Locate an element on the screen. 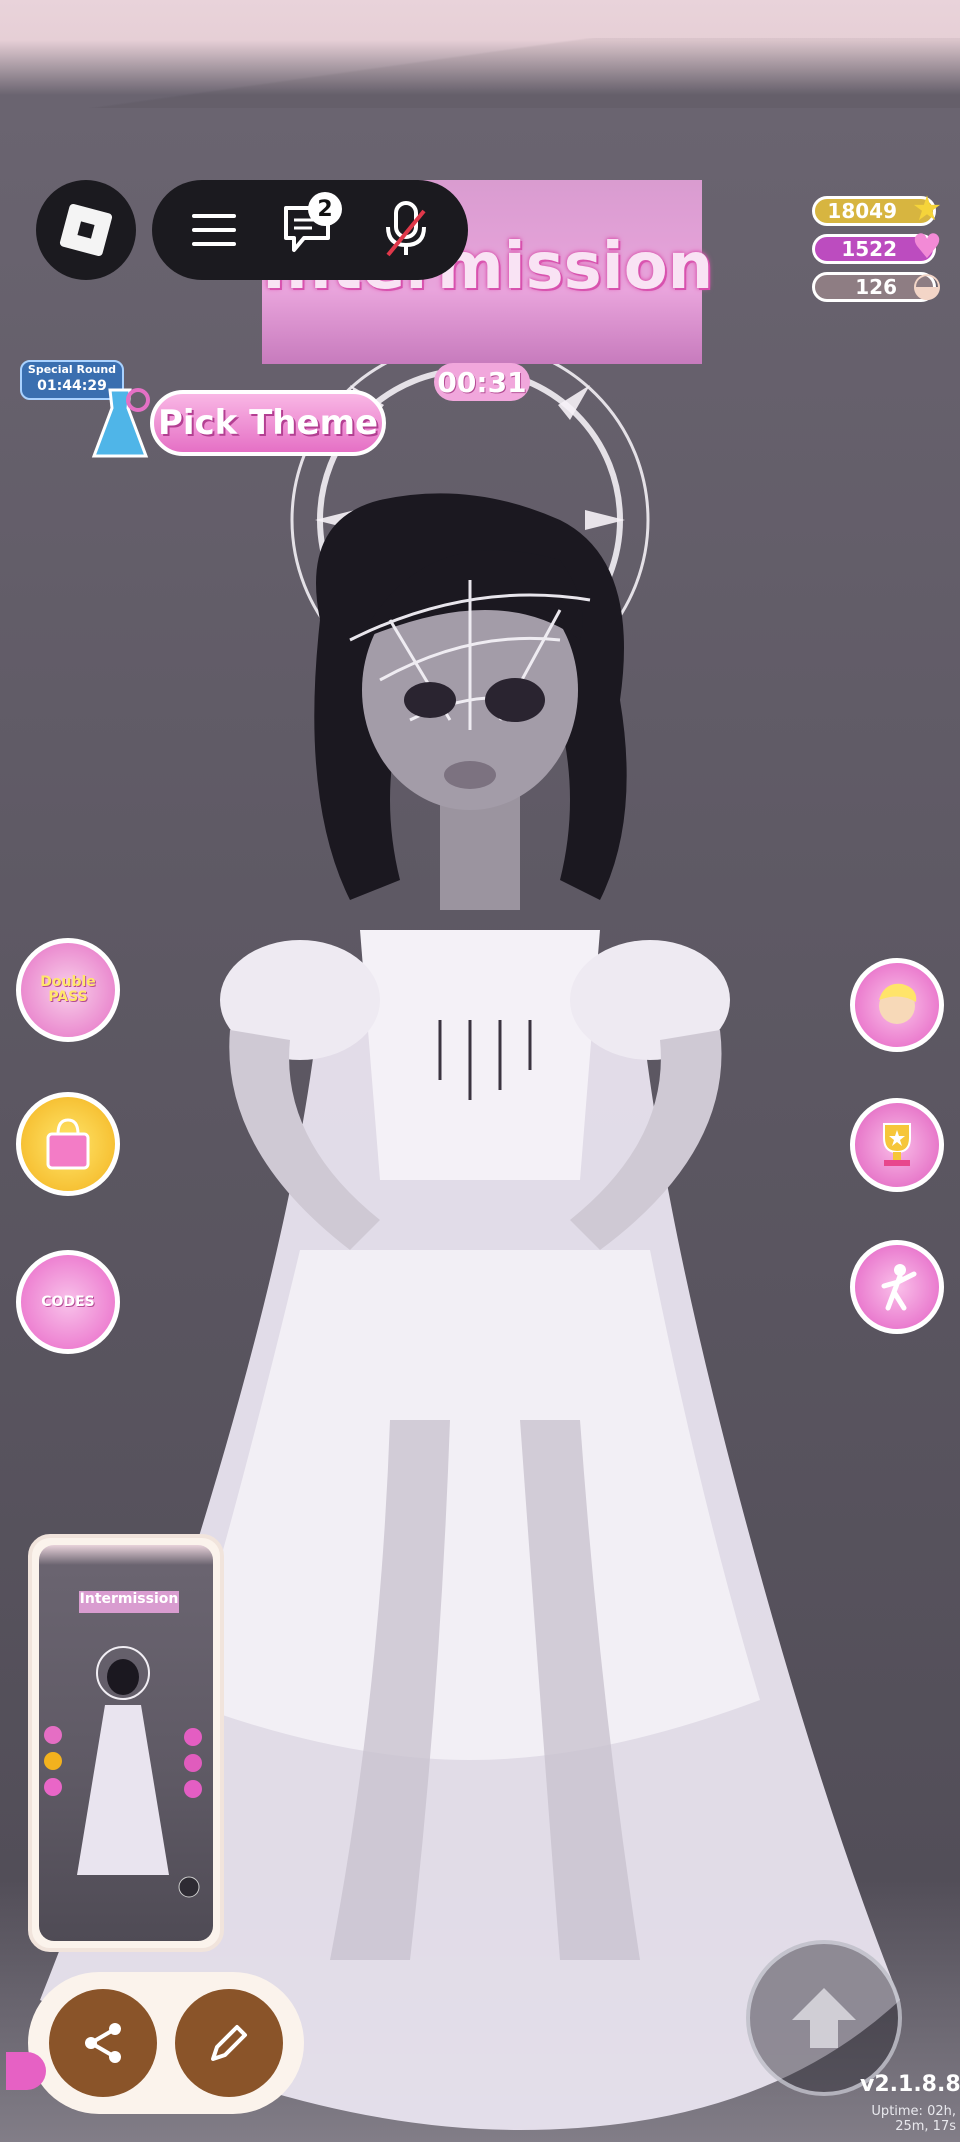  pick-theme-button: Pick Theme is located at coordinates (268, 423).